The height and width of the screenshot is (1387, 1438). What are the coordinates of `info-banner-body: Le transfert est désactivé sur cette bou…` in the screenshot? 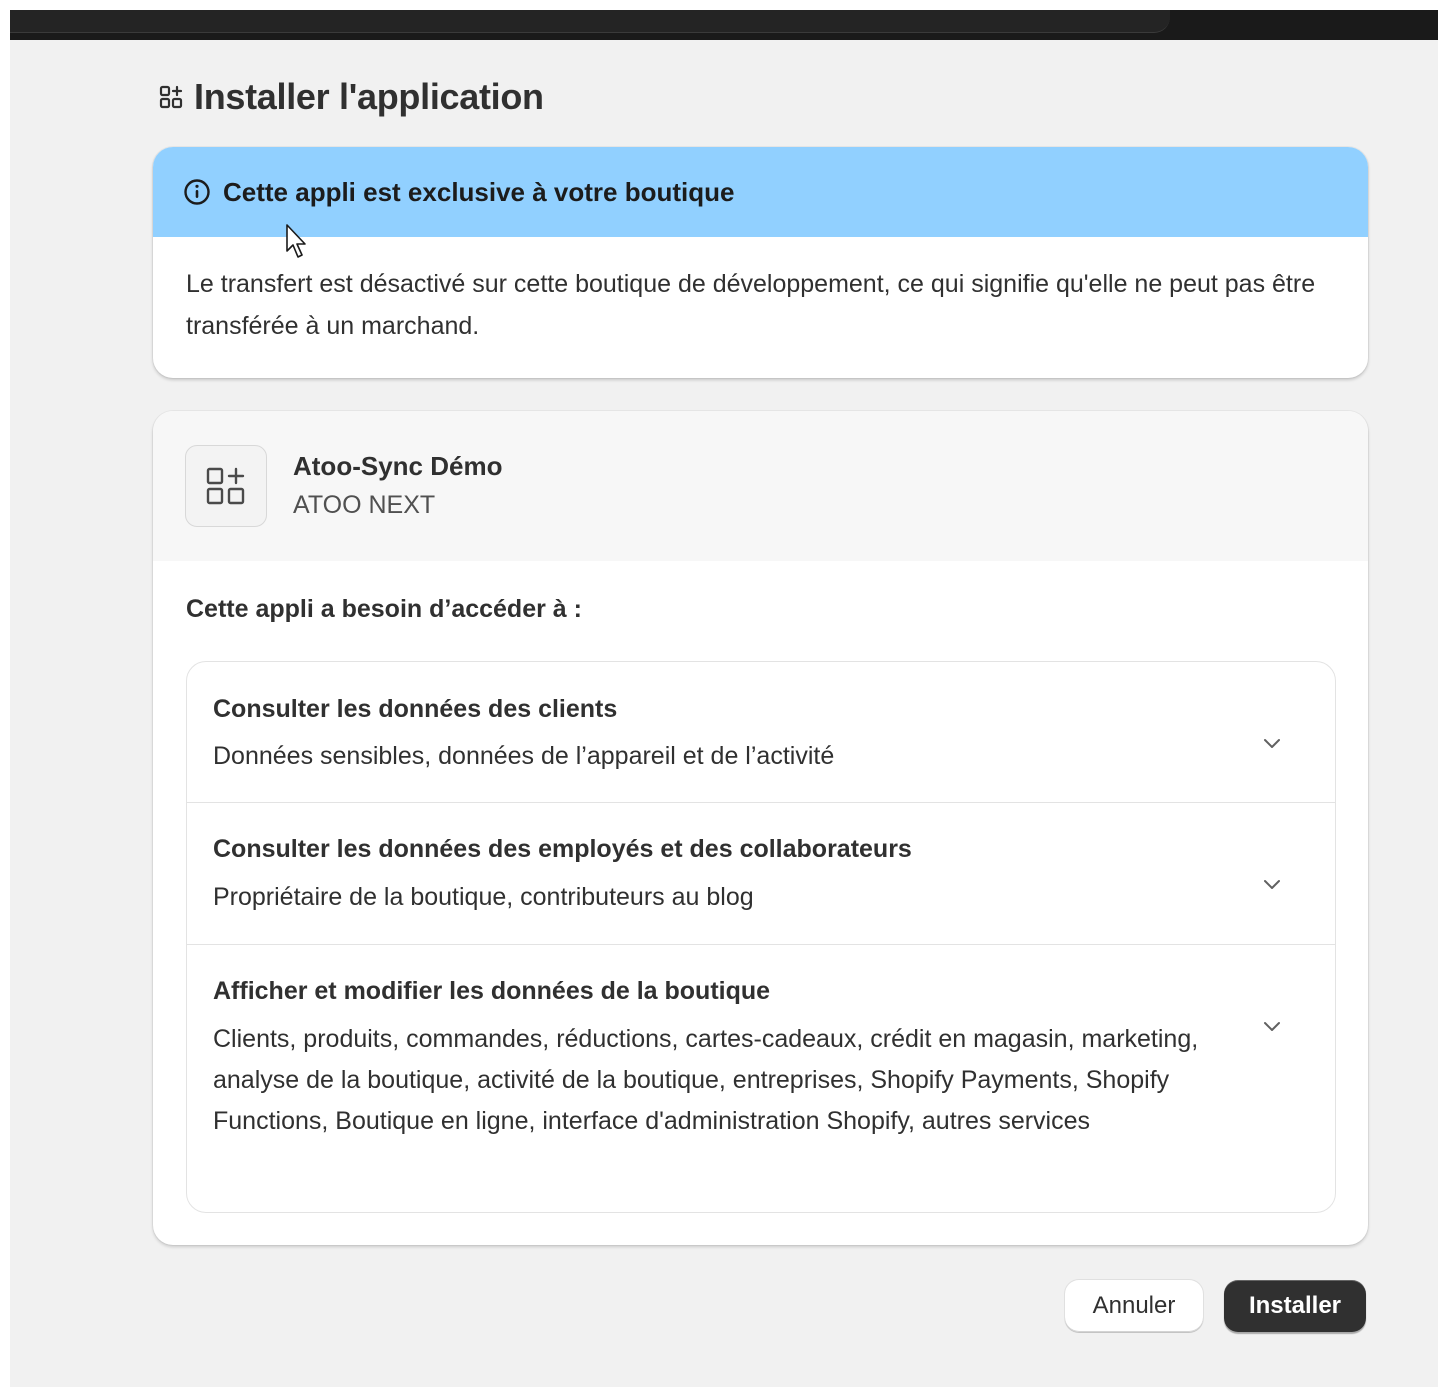 It's located at (751, 305).